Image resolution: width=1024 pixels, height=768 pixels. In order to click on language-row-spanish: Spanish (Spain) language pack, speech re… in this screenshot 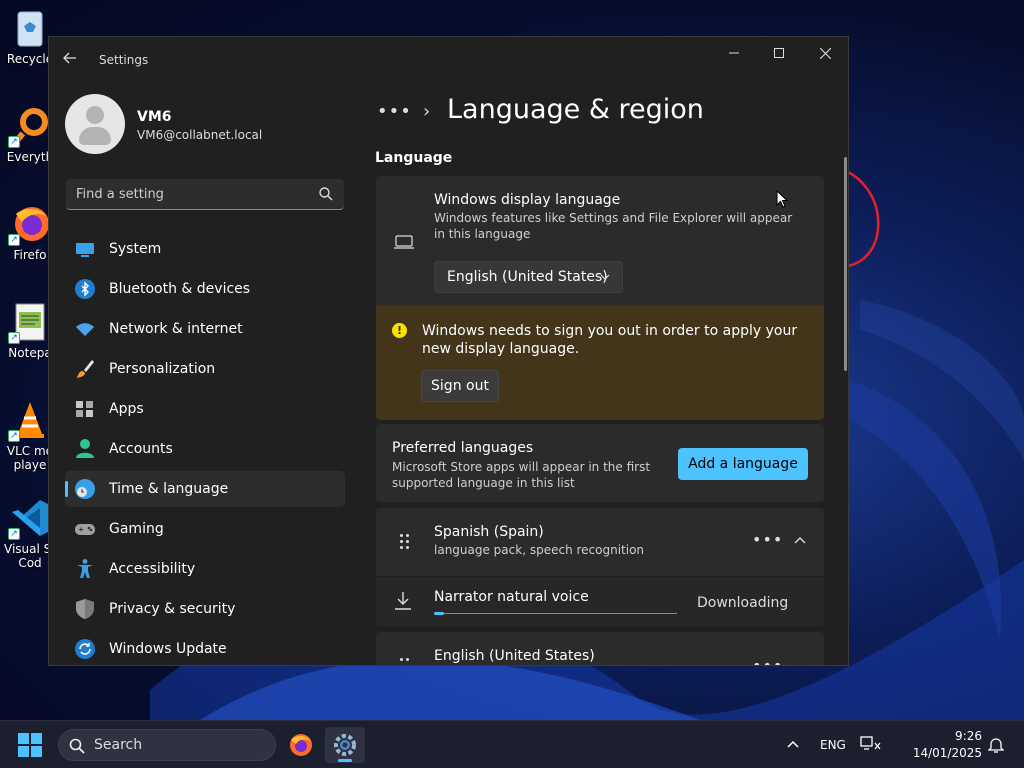, I will do `click(600, 542)`.